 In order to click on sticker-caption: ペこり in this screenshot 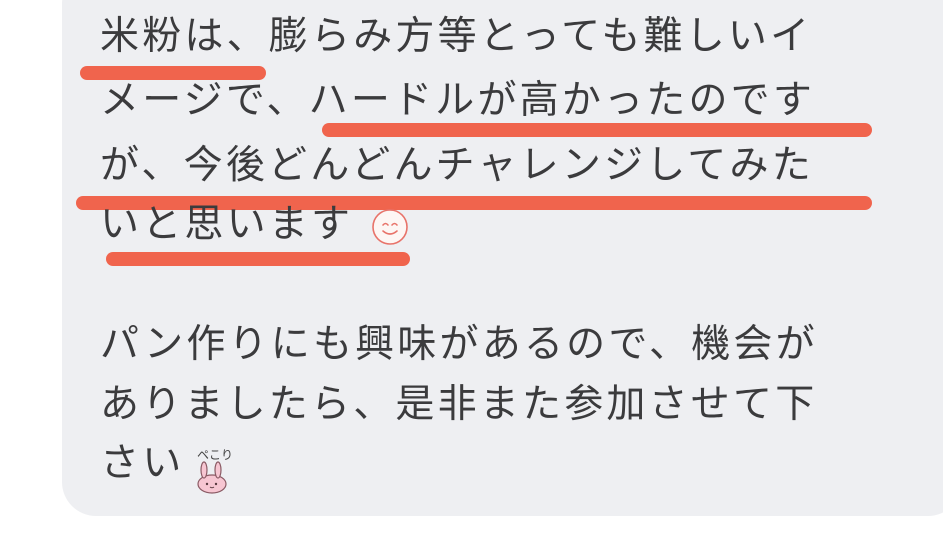, I will do `click(215, 455)`.